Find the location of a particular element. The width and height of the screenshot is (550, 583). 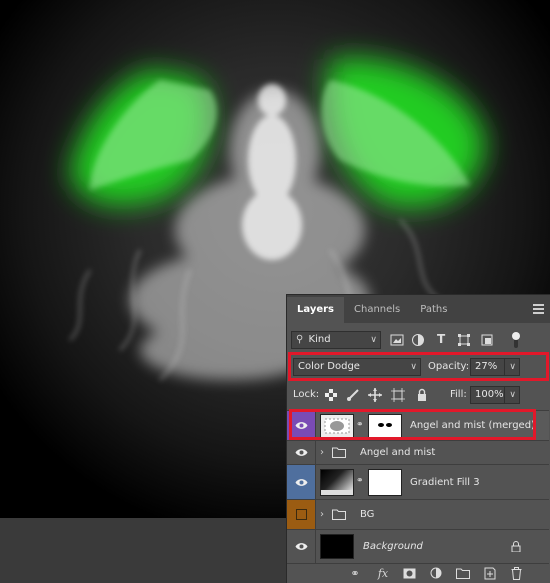

panel-tabs: Layers Channels Paths is located at coordinates (418, 309).